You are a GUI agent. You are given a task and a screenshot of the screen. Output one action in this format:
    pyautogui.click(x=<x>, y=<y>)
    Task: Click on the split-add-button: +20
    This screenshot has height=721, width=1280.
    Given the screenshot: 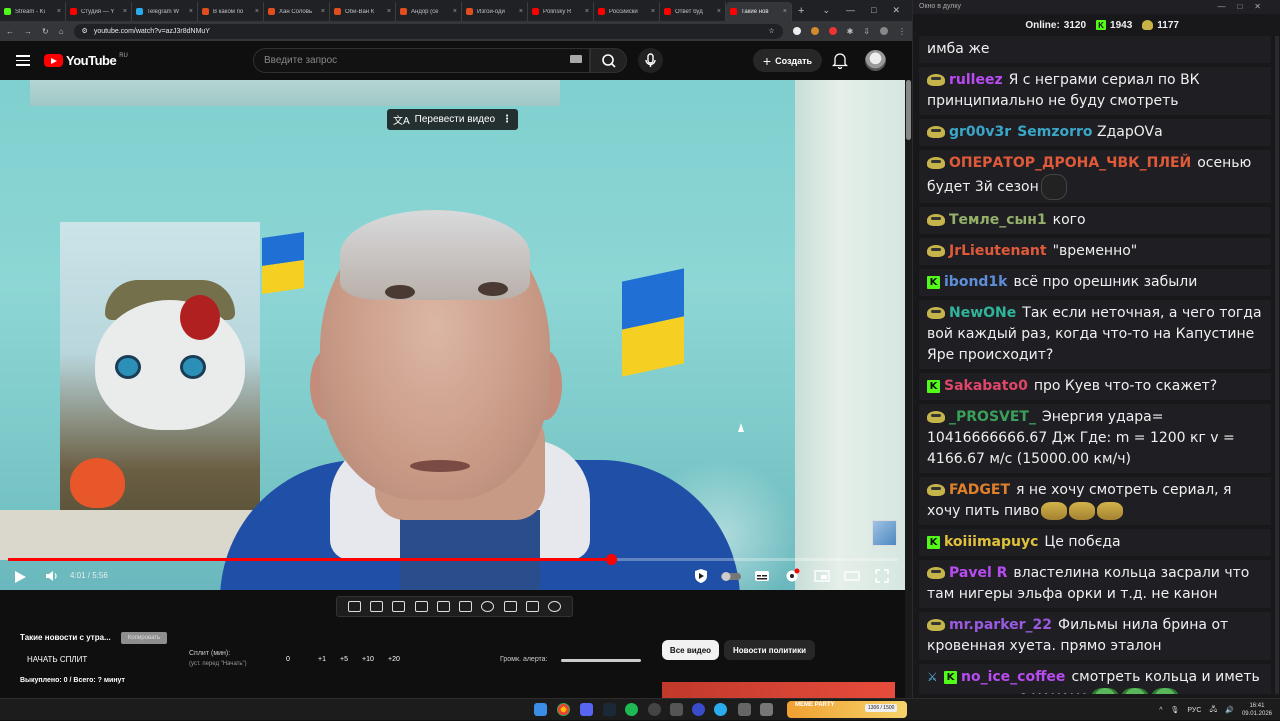 What is the action you would take?
    pyautogui.click(x=394, y=659)
    